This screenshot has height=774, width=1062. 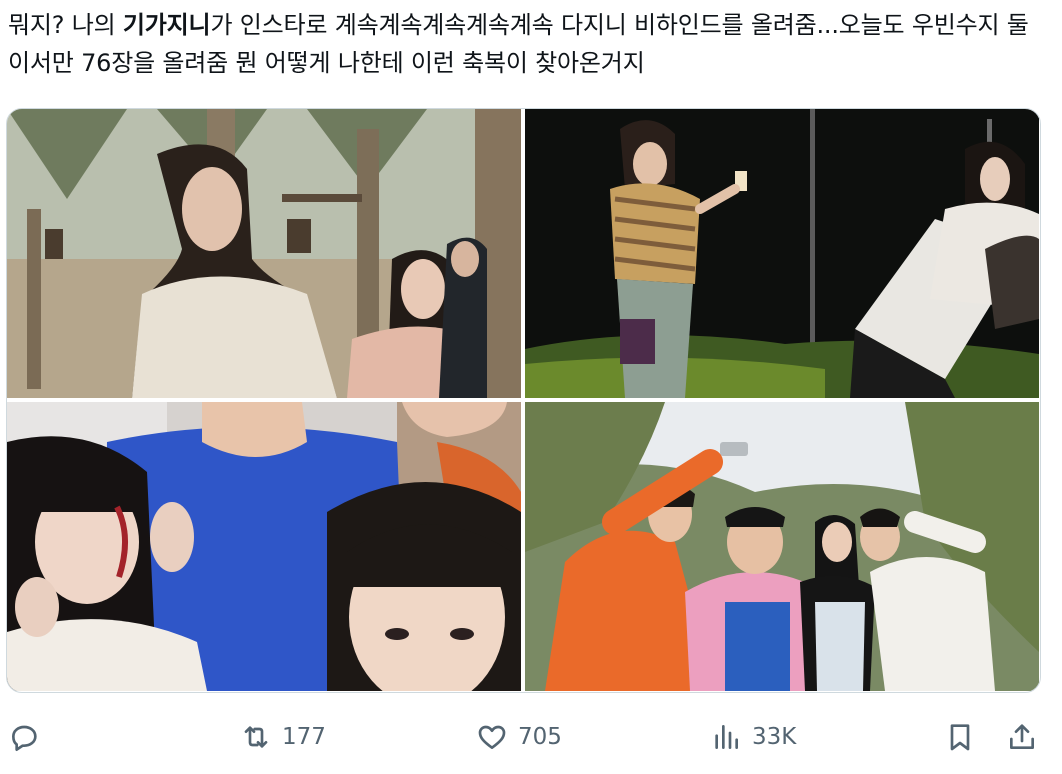 I want to click on share-icon, so click(x=1022, y=736).